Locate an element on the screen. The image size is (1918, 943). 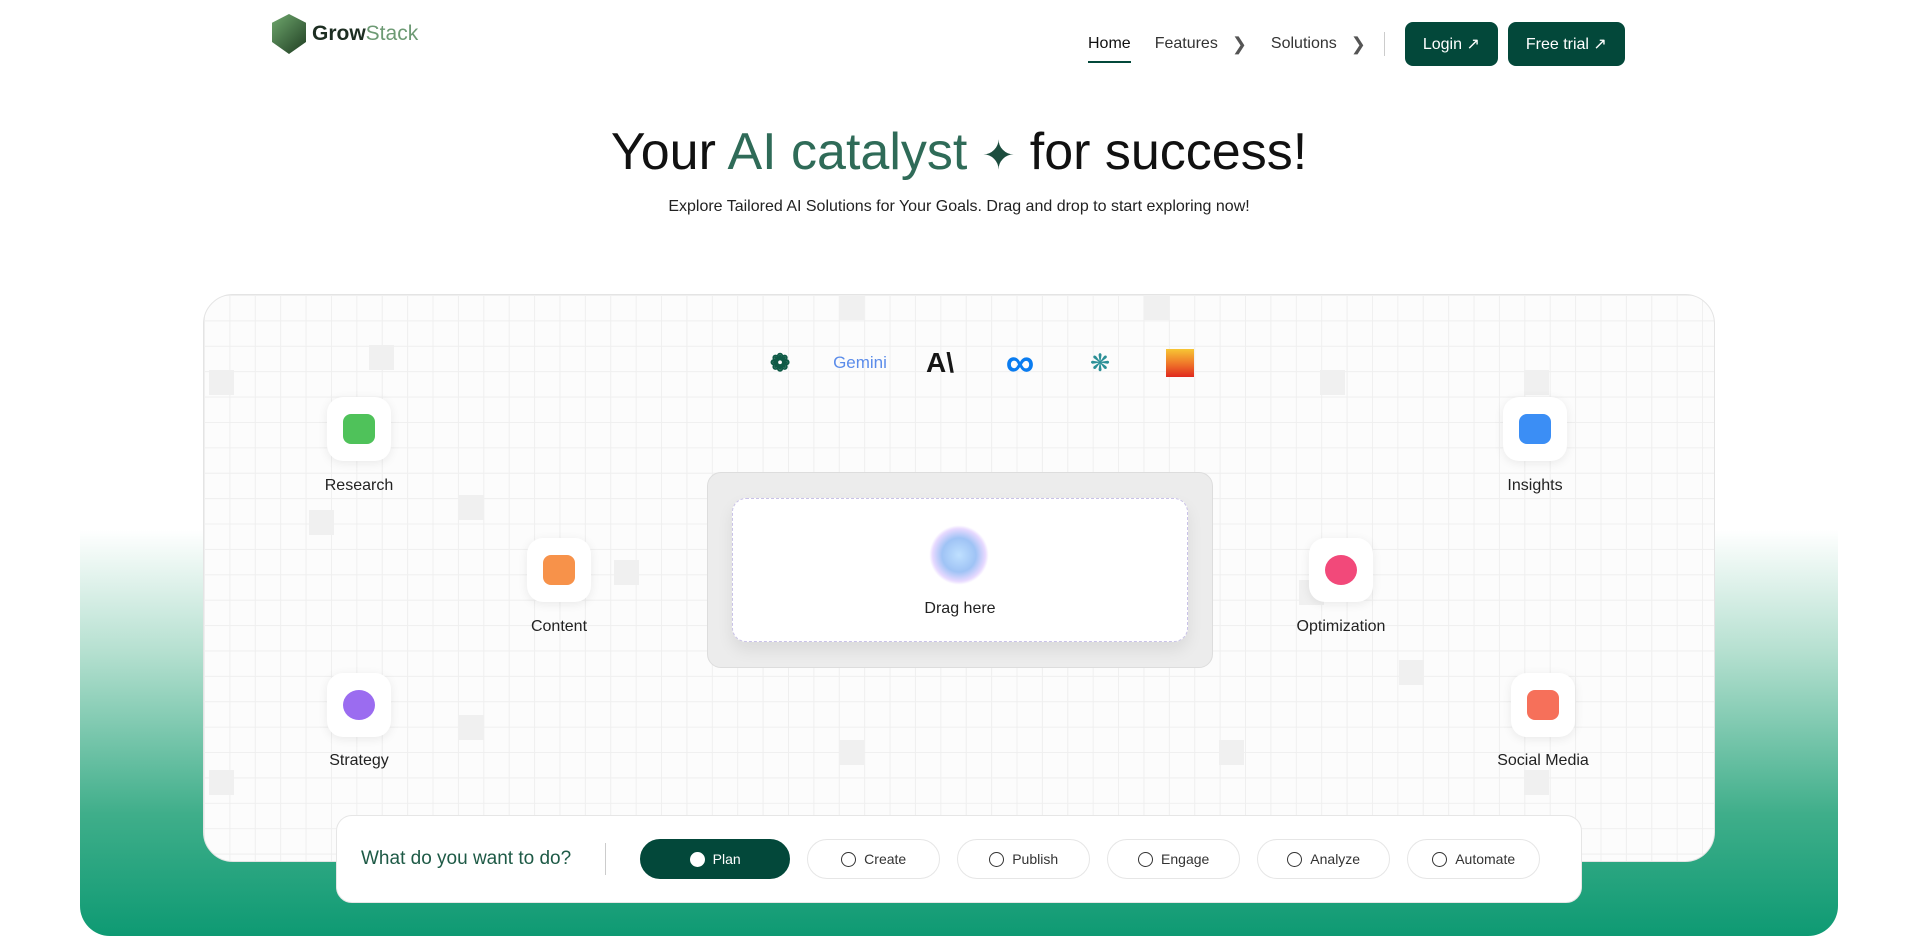
nav-divider is located at coordinates (1384, 44).